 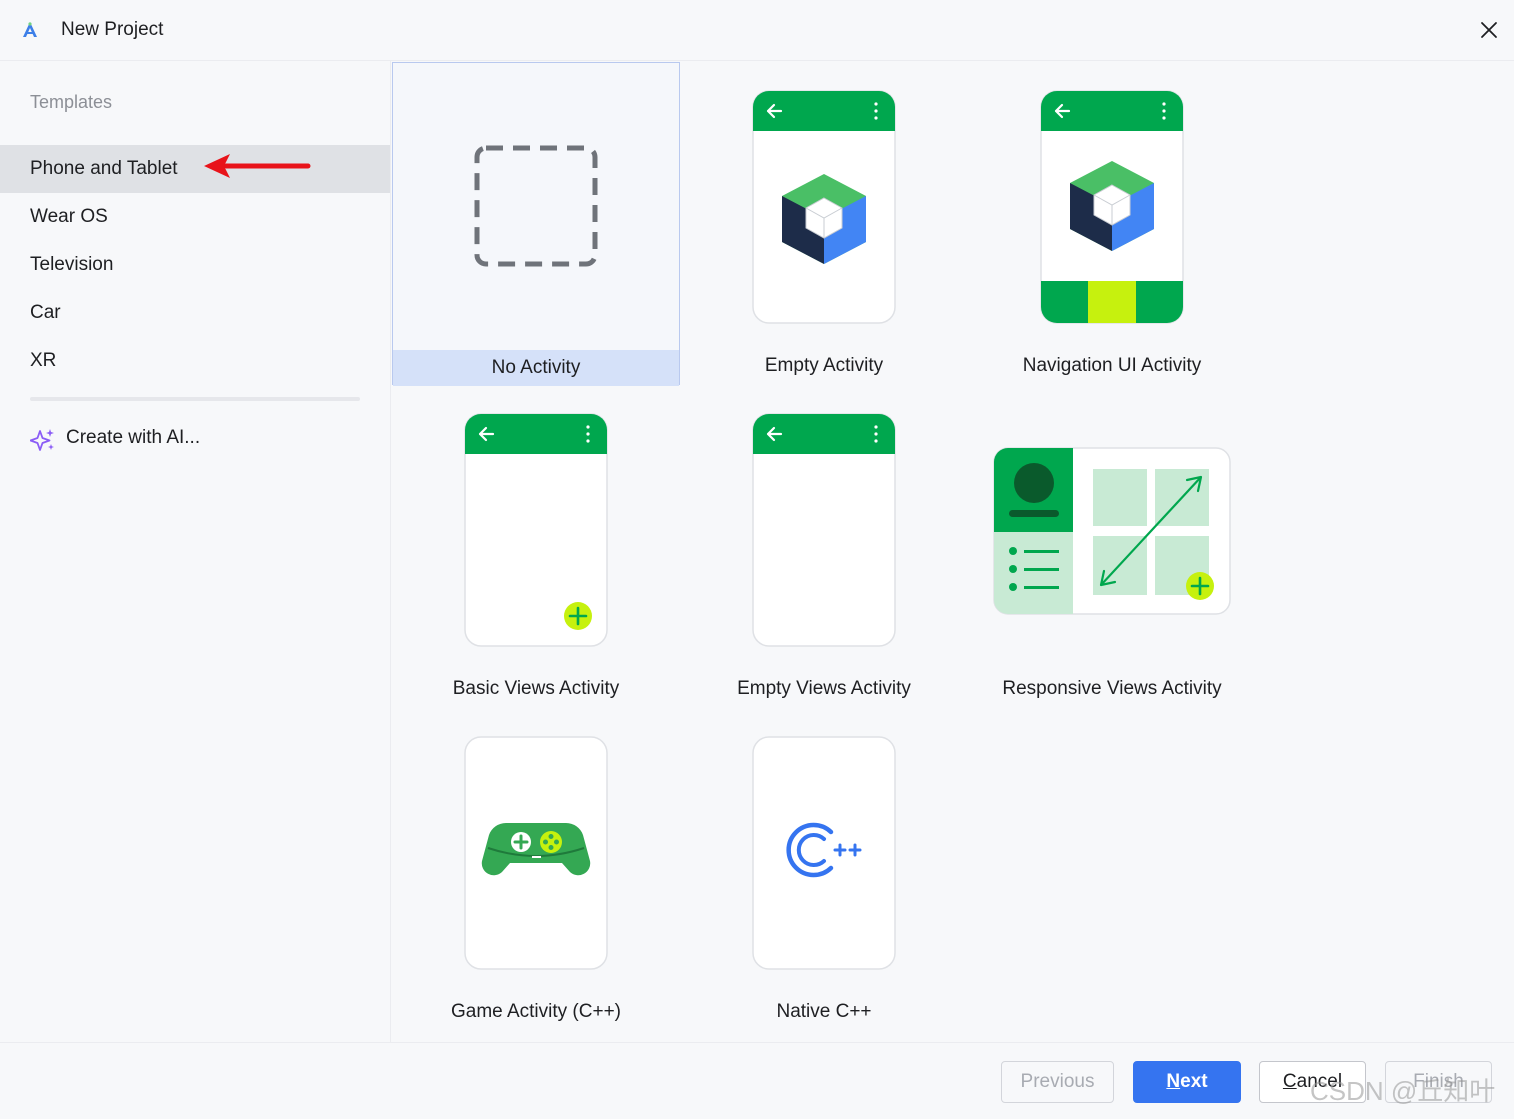 I want to click on no-activity-thumbnail, so click(x=536, y=206).